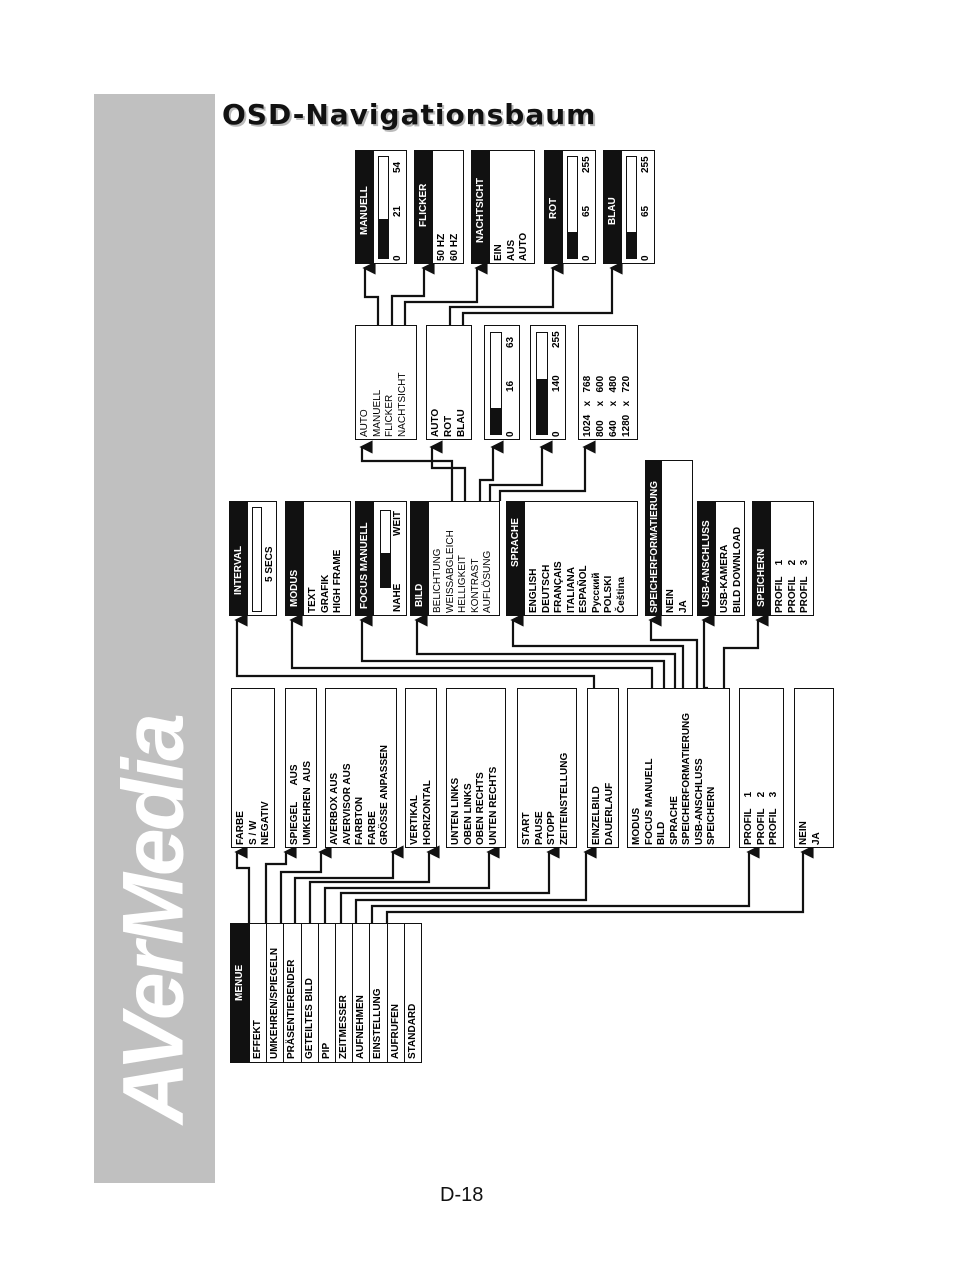  What do you see at coordinates (420, 558) in the screenshot?
I see `submenu-bild-header-bar: BILD` at bounding box center [420, 558].